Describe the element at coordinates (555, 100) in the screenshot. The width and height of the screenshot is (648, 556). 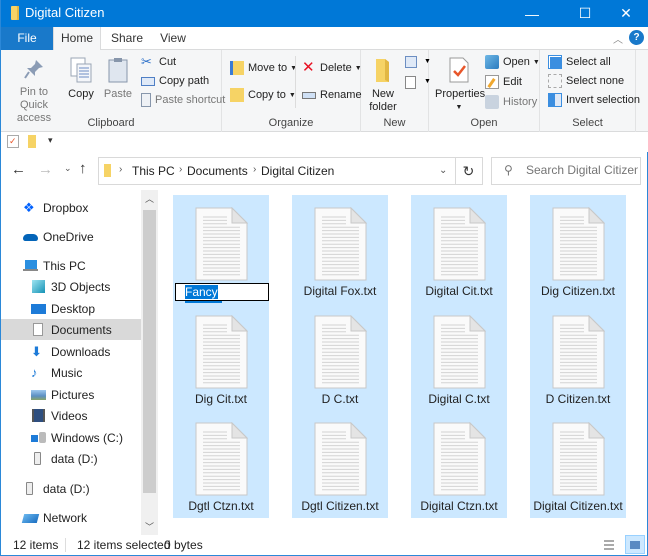
I see `invert-selection-icon` at that location.